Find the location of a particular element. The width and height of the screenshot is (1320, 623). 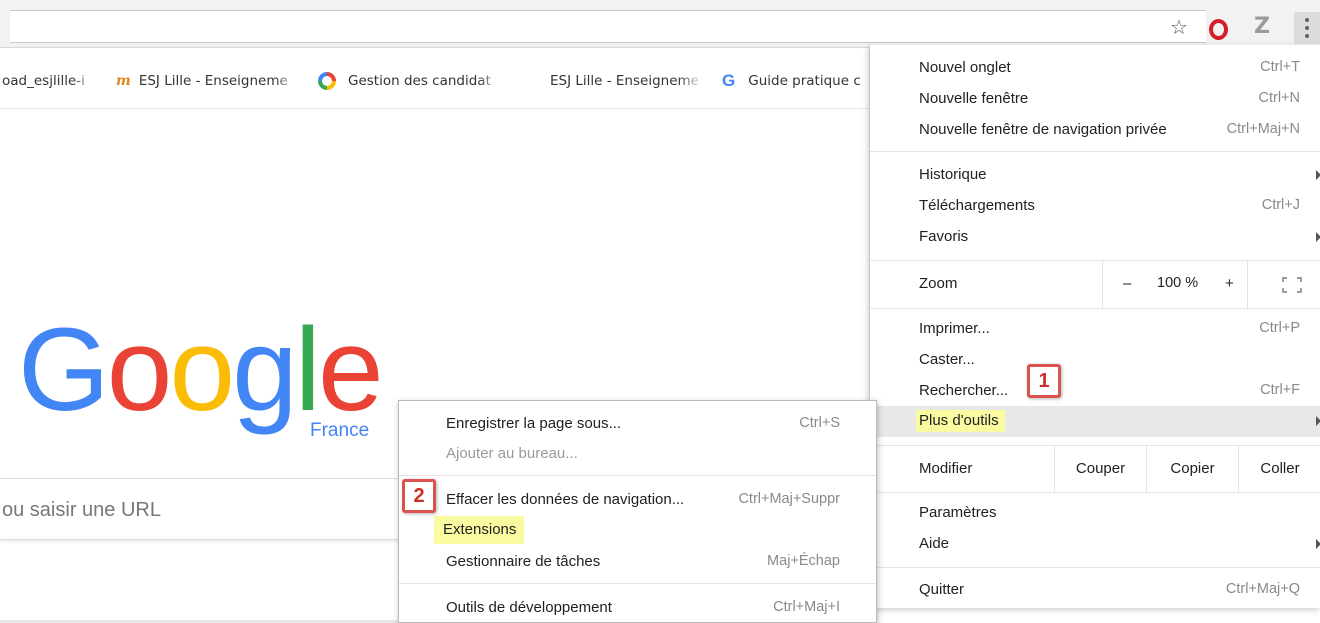

zoom-in-button: + is located at coordinates (1229, 283).